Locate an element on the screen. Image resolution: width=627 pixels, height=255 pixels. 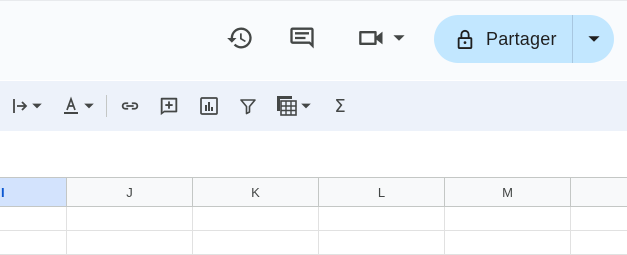
column-header-i: I is located at coordinates (33, 192).